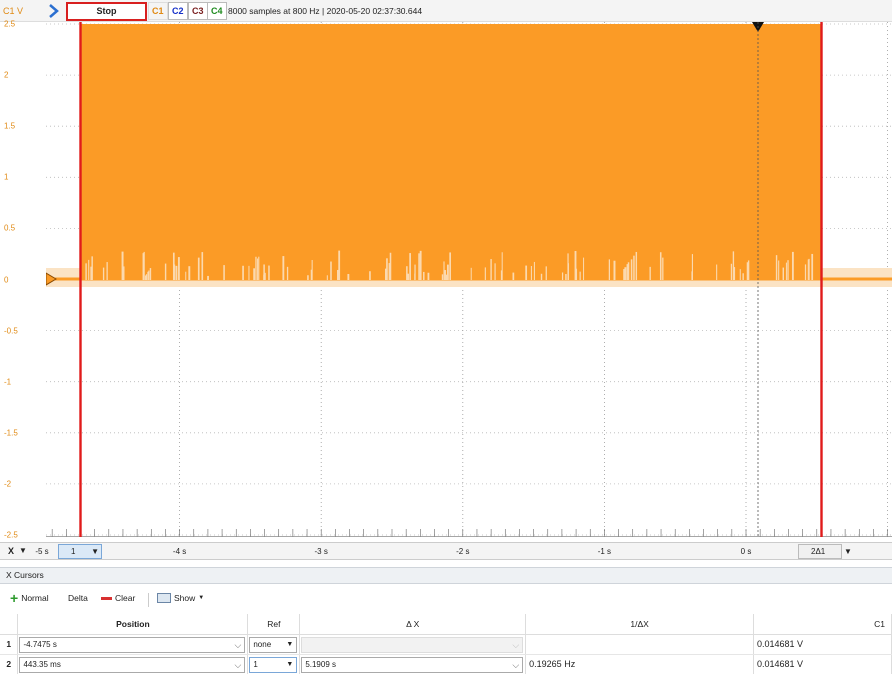  Describe the element at coordinates (185, 598) in the screenshot. I see `show-label: Show` at that location.